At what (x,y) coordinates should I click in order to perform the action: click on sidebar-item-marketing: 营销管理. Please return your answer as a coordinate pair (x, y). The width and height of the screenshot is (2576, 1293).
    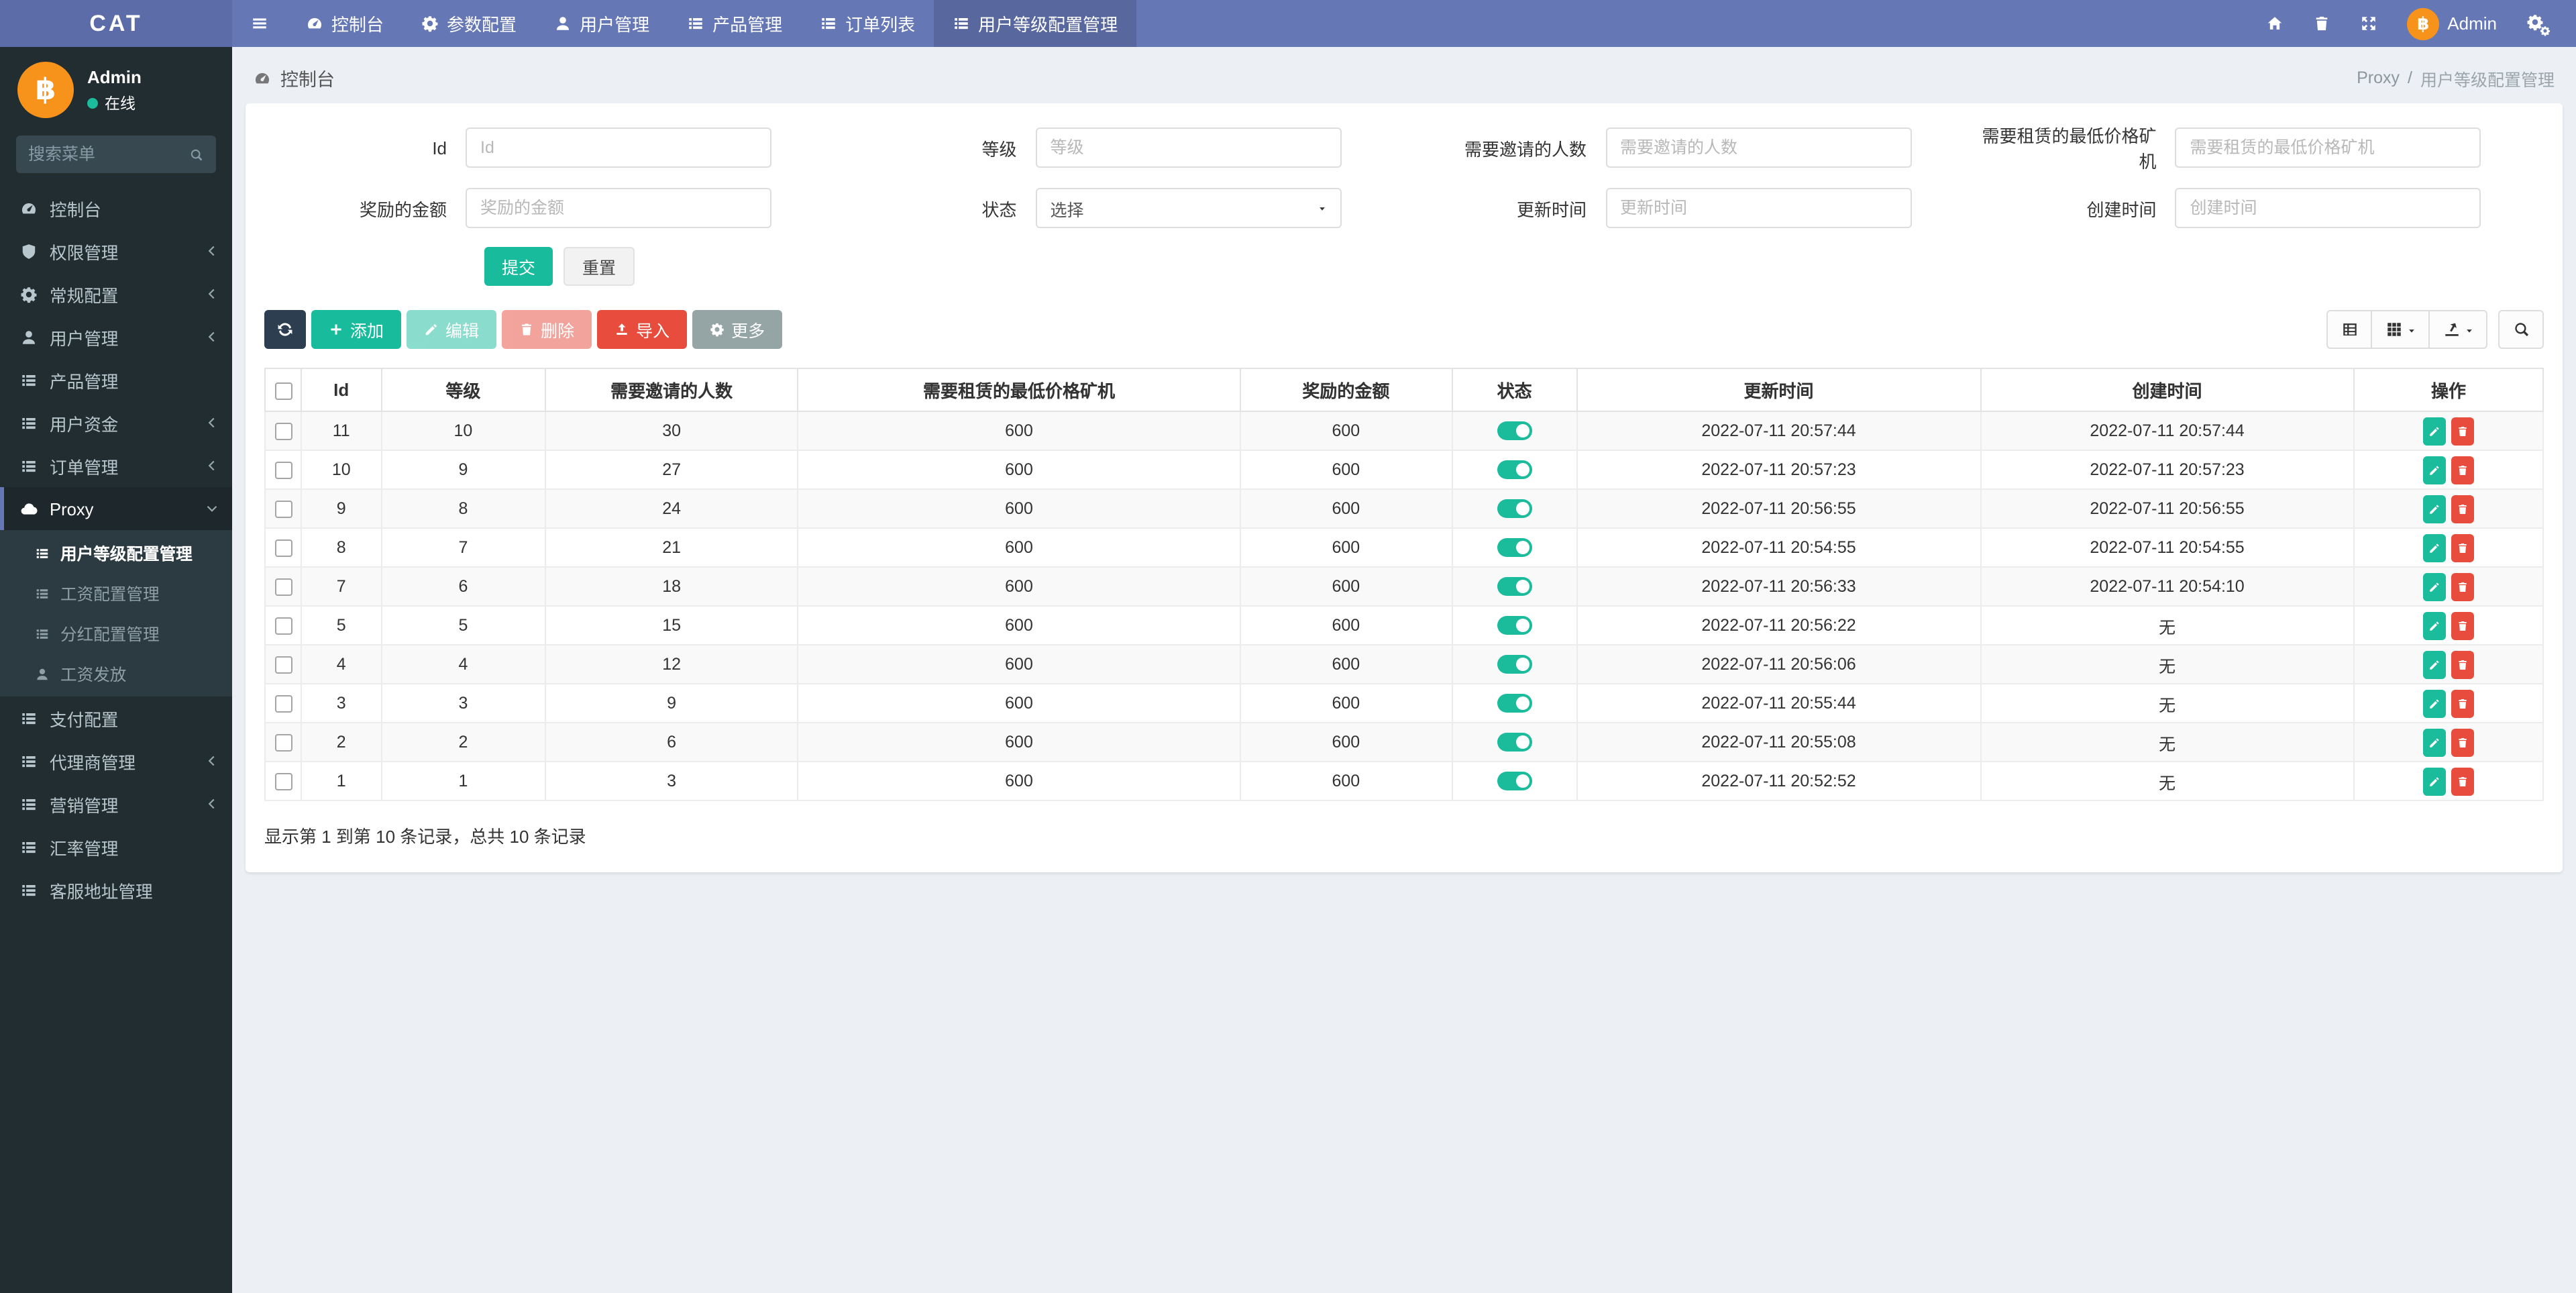
    Looking at the image, I should click on (116, 803).